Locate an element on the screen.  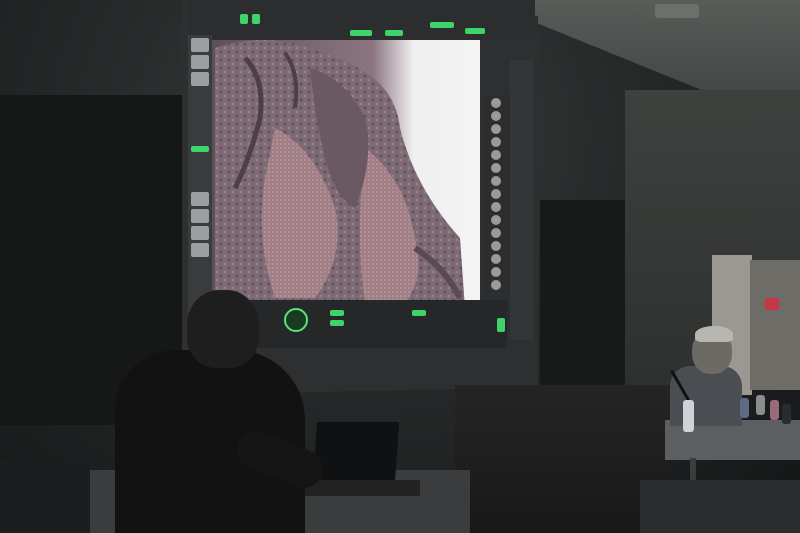
door-frame is located at coordinates (775, 325).